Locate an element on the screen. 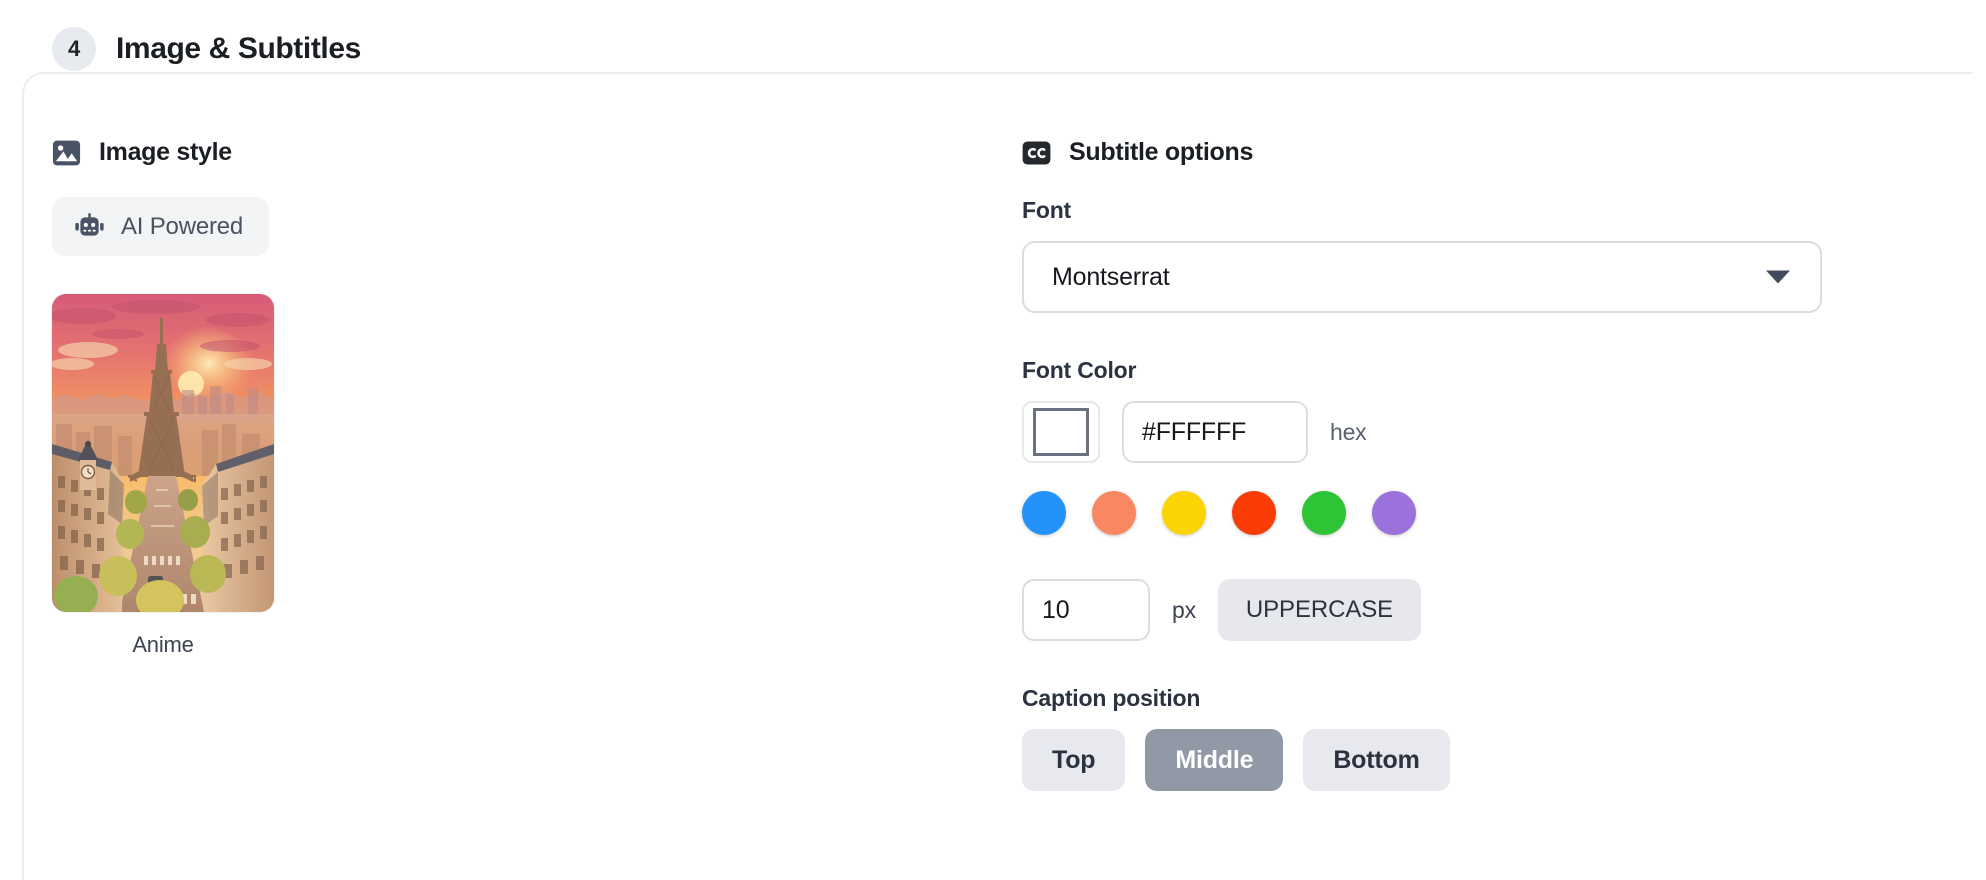 This screenshot has width=1986, height=880. color-preset-purple is located at coordinates (1394, 513).